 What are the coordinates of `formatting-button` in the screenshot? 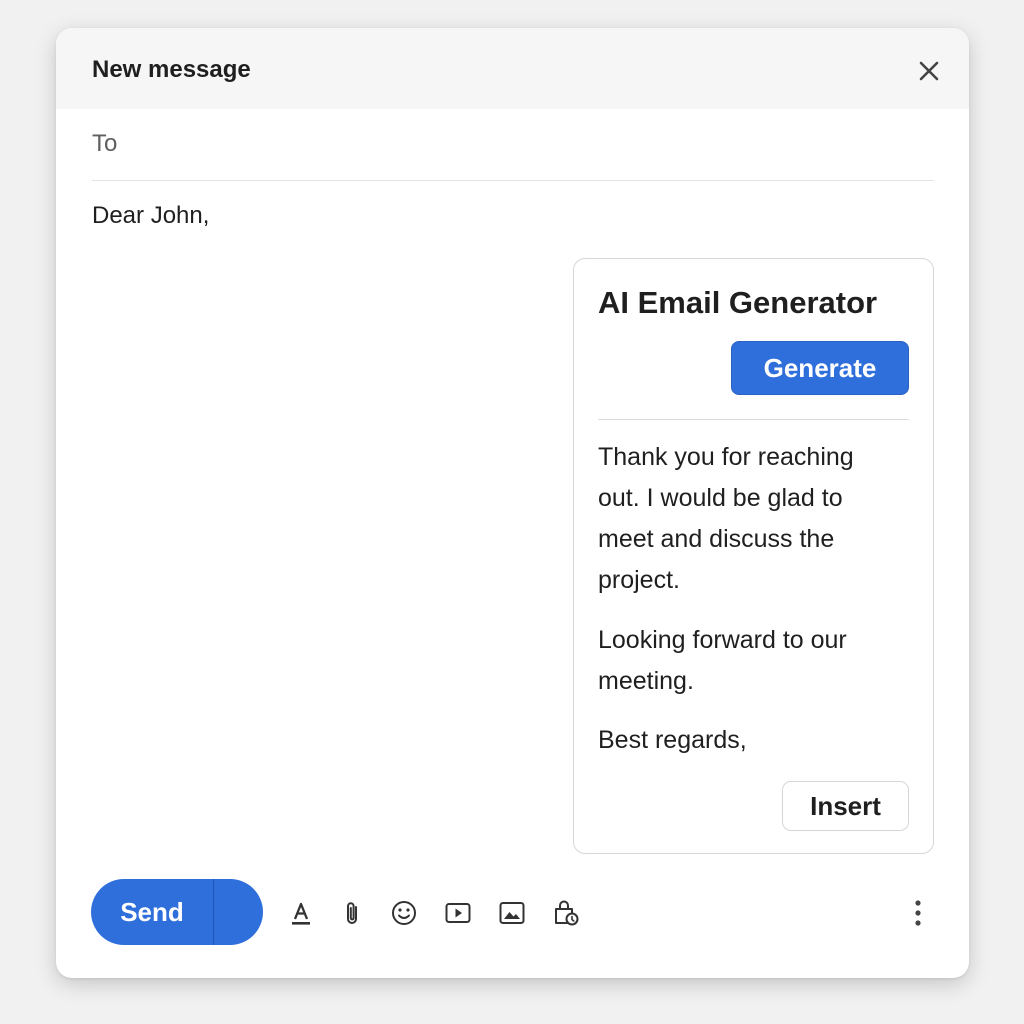 It's located at (301, 913).